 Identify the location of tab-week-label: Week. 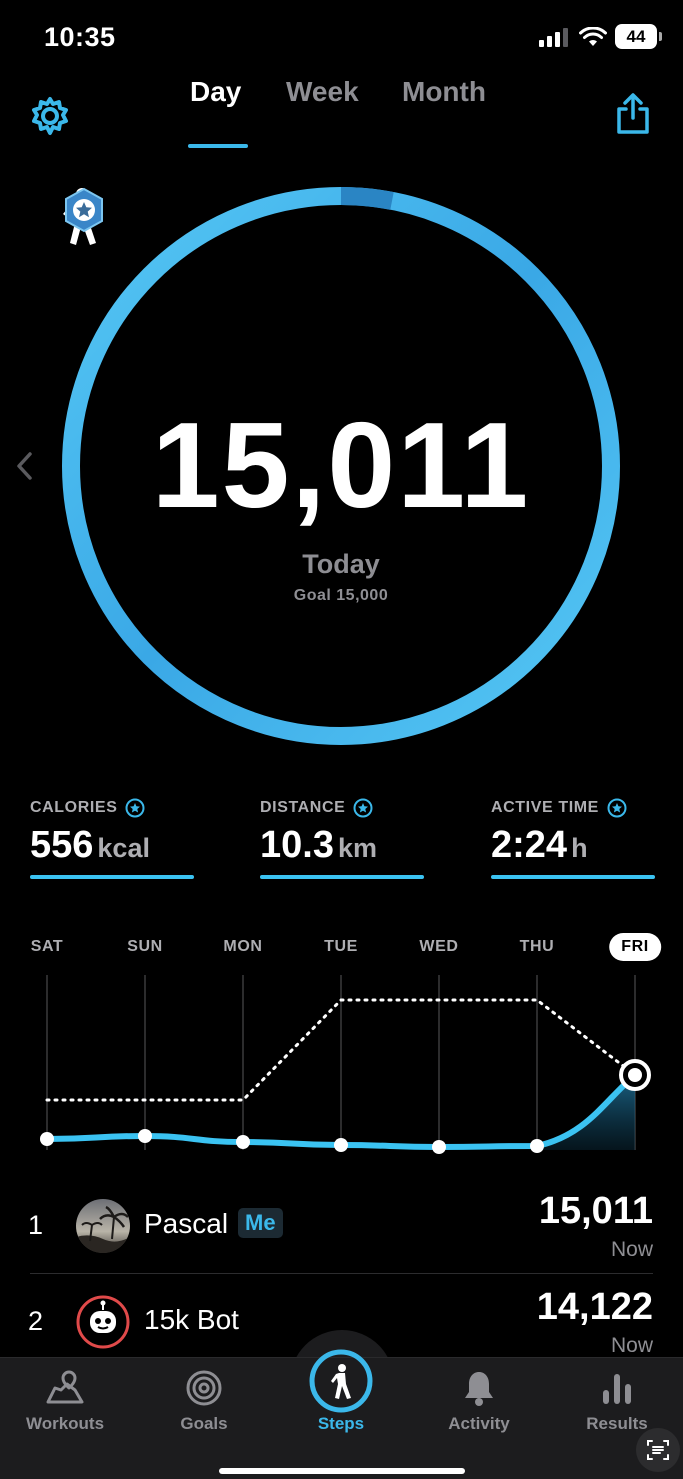
(322, 91).